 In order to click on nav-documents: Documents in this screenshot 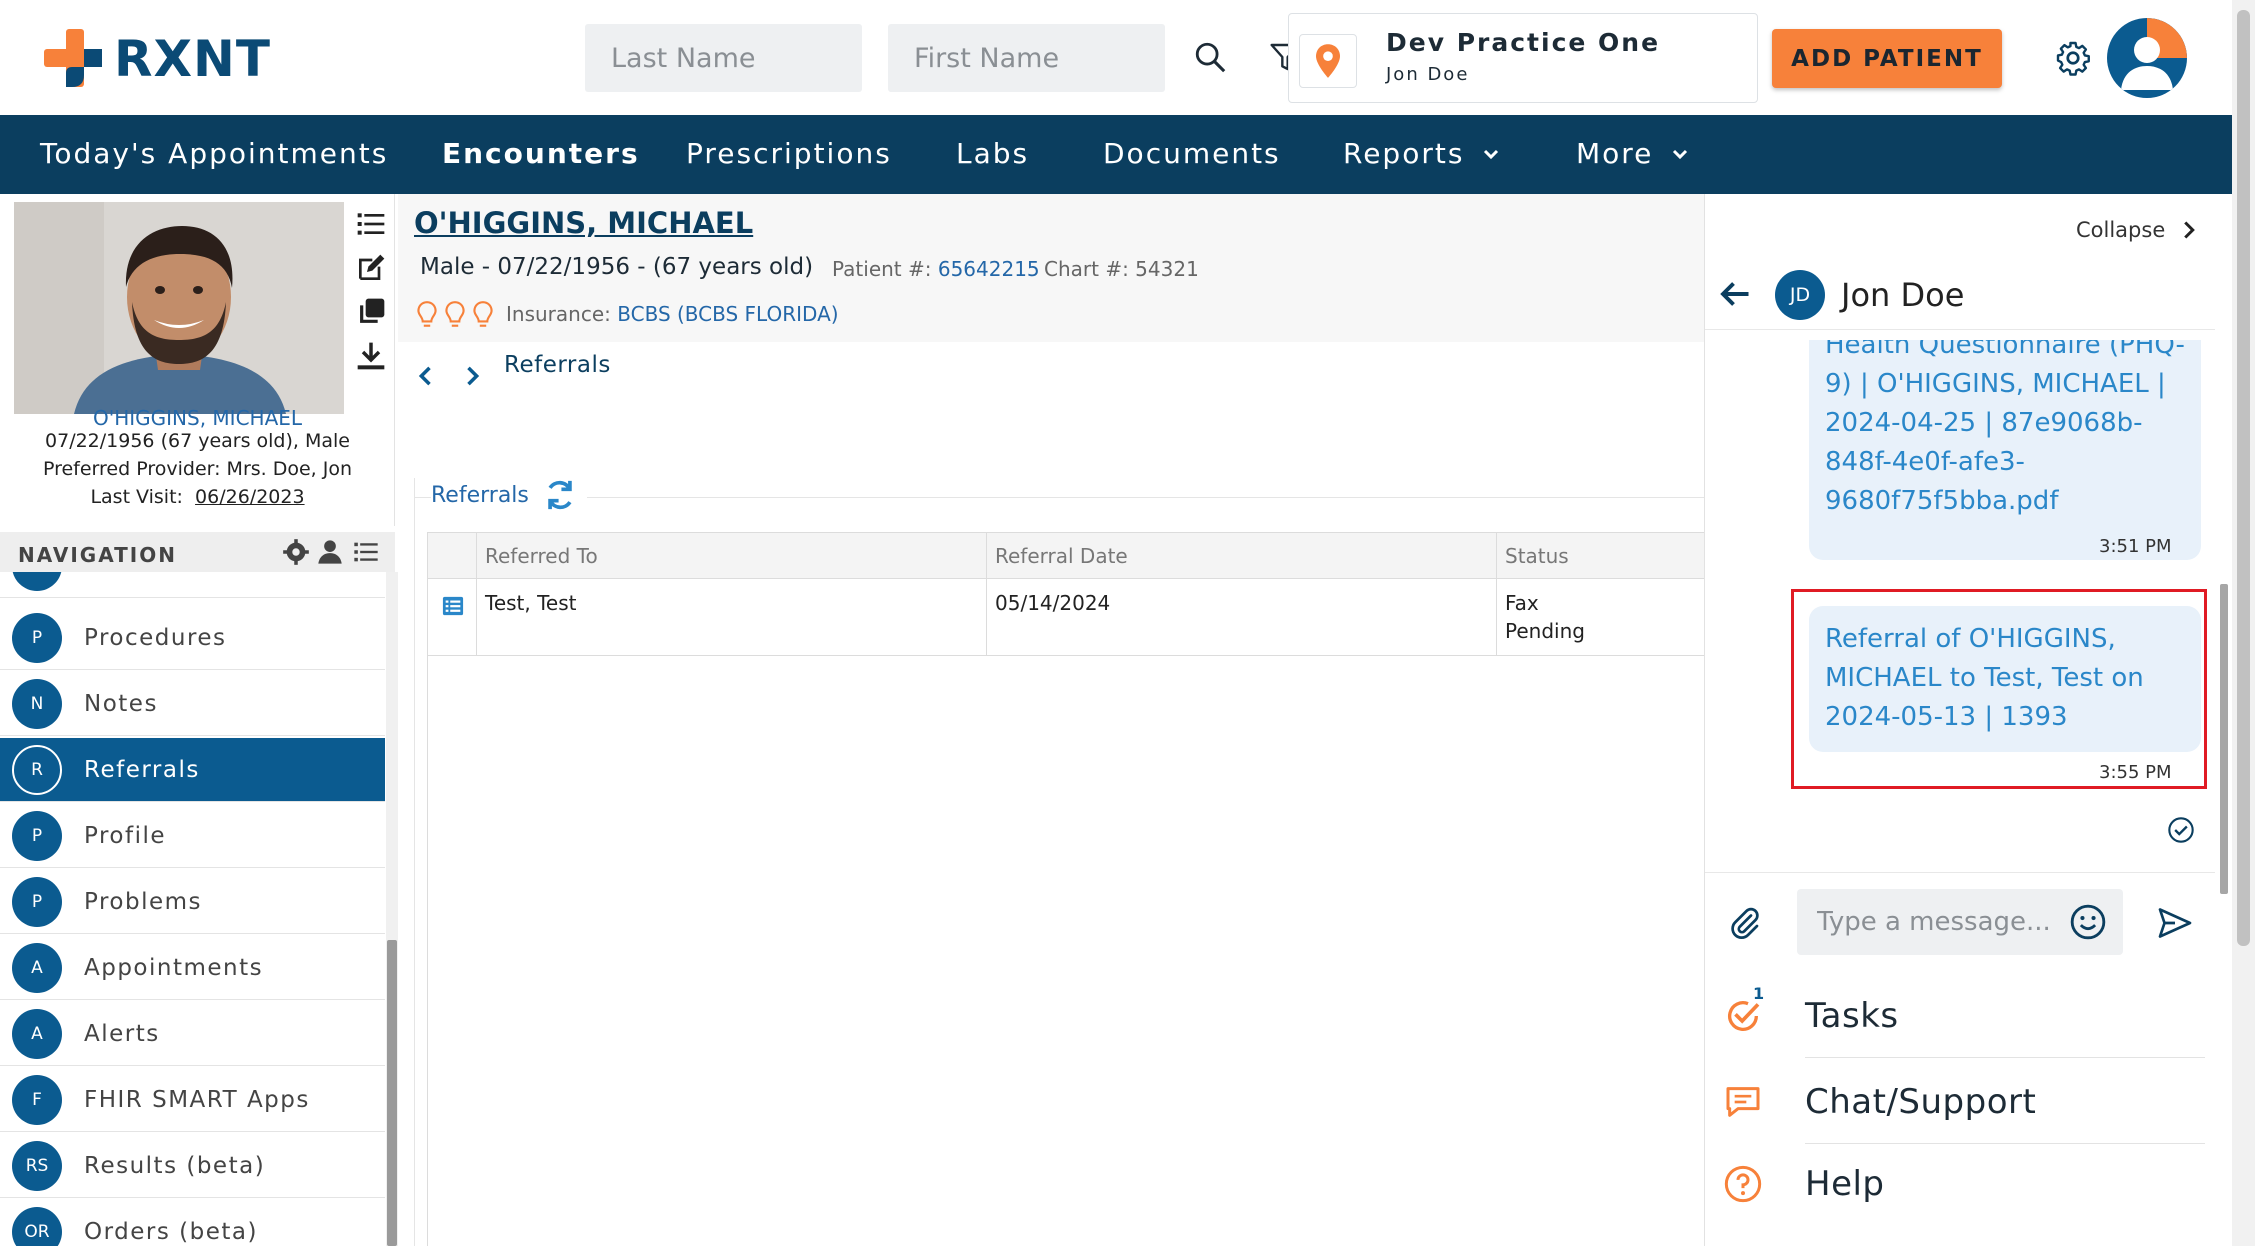, I will do `click(1192, 153)`.